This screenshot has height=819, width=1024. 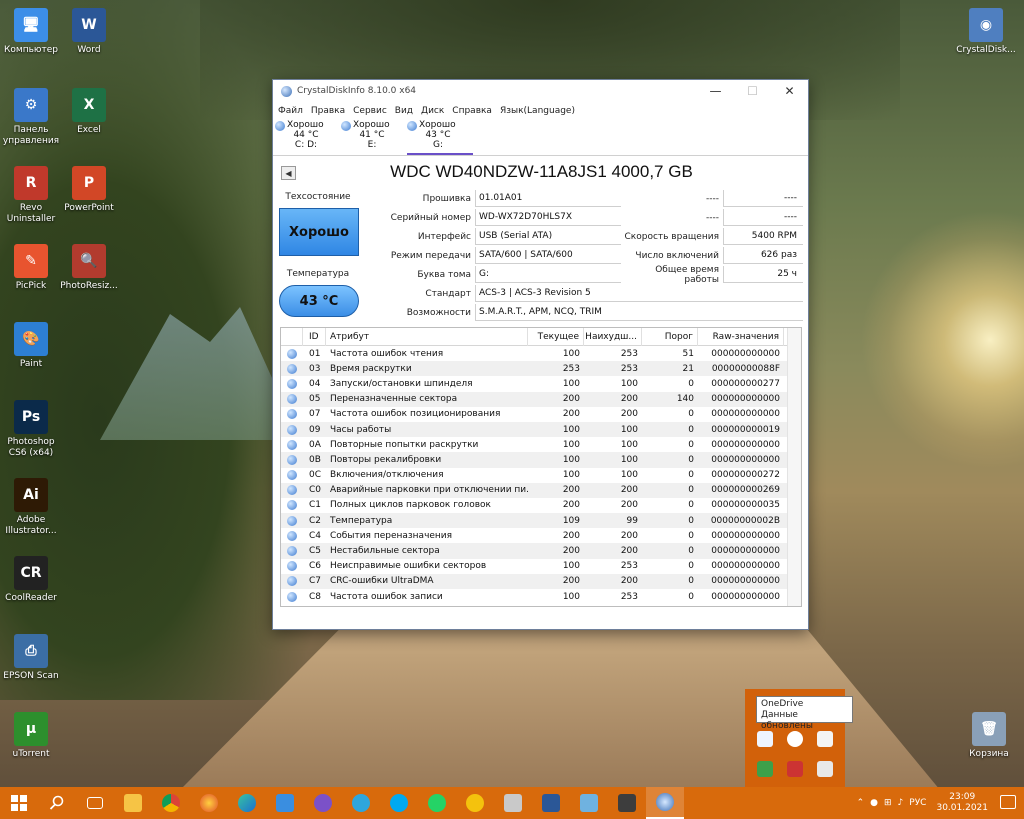 I want to click on menu-service: Сервис, so click(x=370, y=111).